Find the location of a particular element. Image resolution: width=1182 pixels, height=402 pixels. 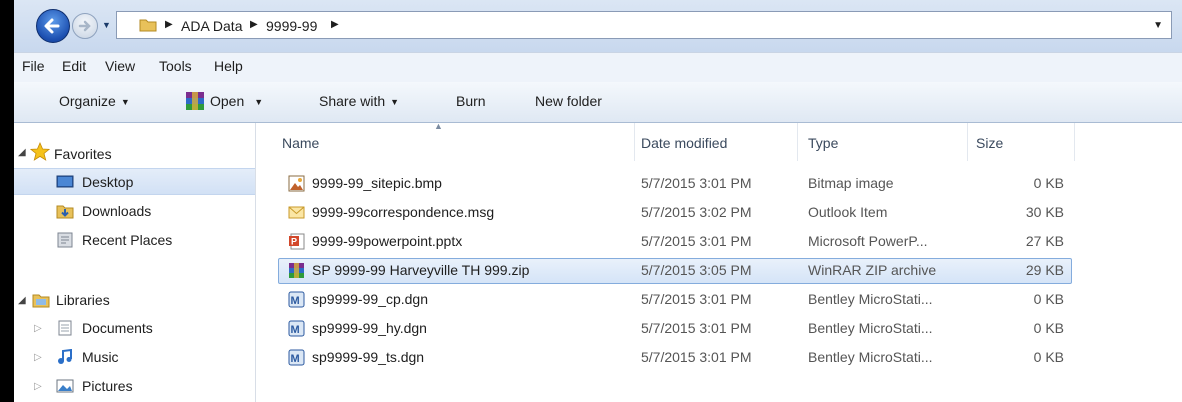

menu-tools: Tools is located at coordinates (175, 66).